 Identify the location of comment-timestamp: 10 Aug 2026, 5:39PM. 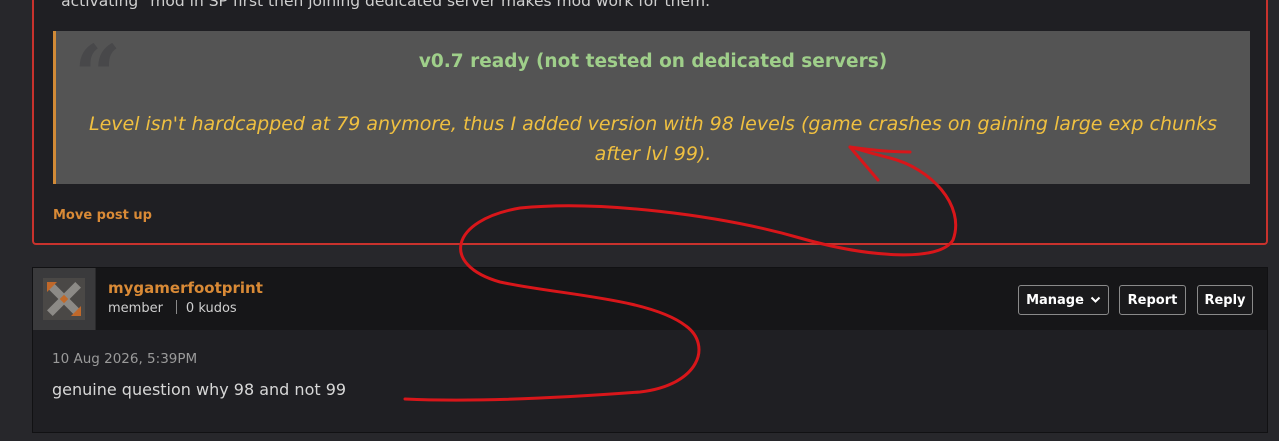
(125, 359).